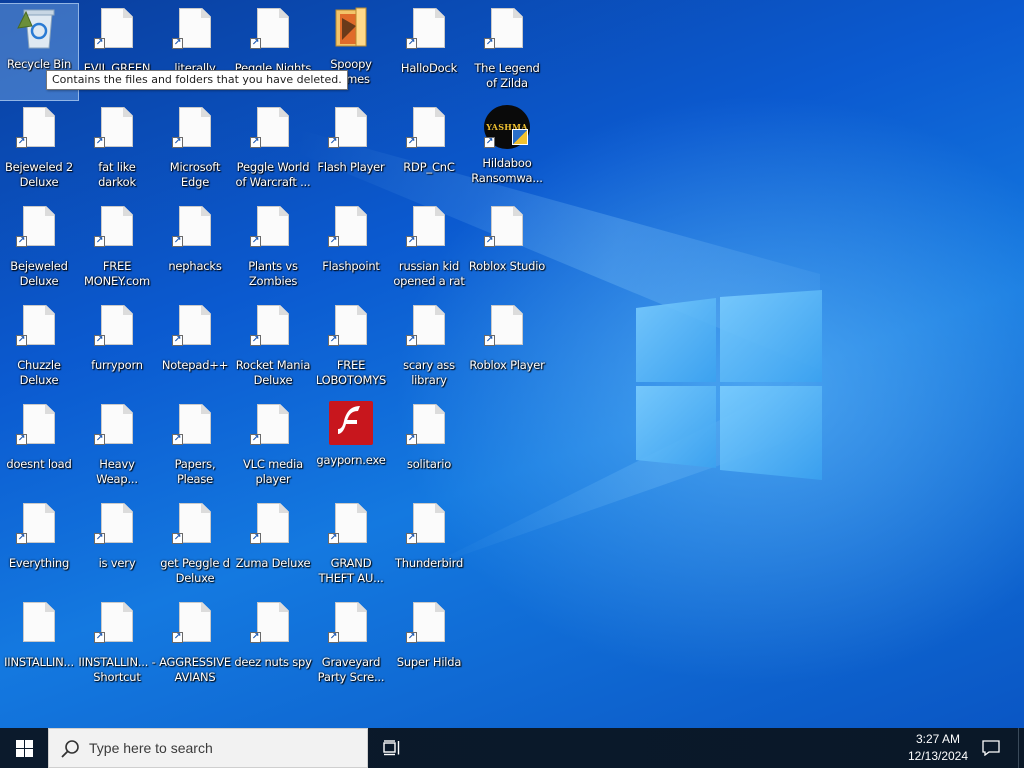 The width and height of the screenshot is (1024, 768). Describe the element at coordinates (273, 448) in the screenshot. I see `desktop-icon: ↗ VLC media player` at that location.